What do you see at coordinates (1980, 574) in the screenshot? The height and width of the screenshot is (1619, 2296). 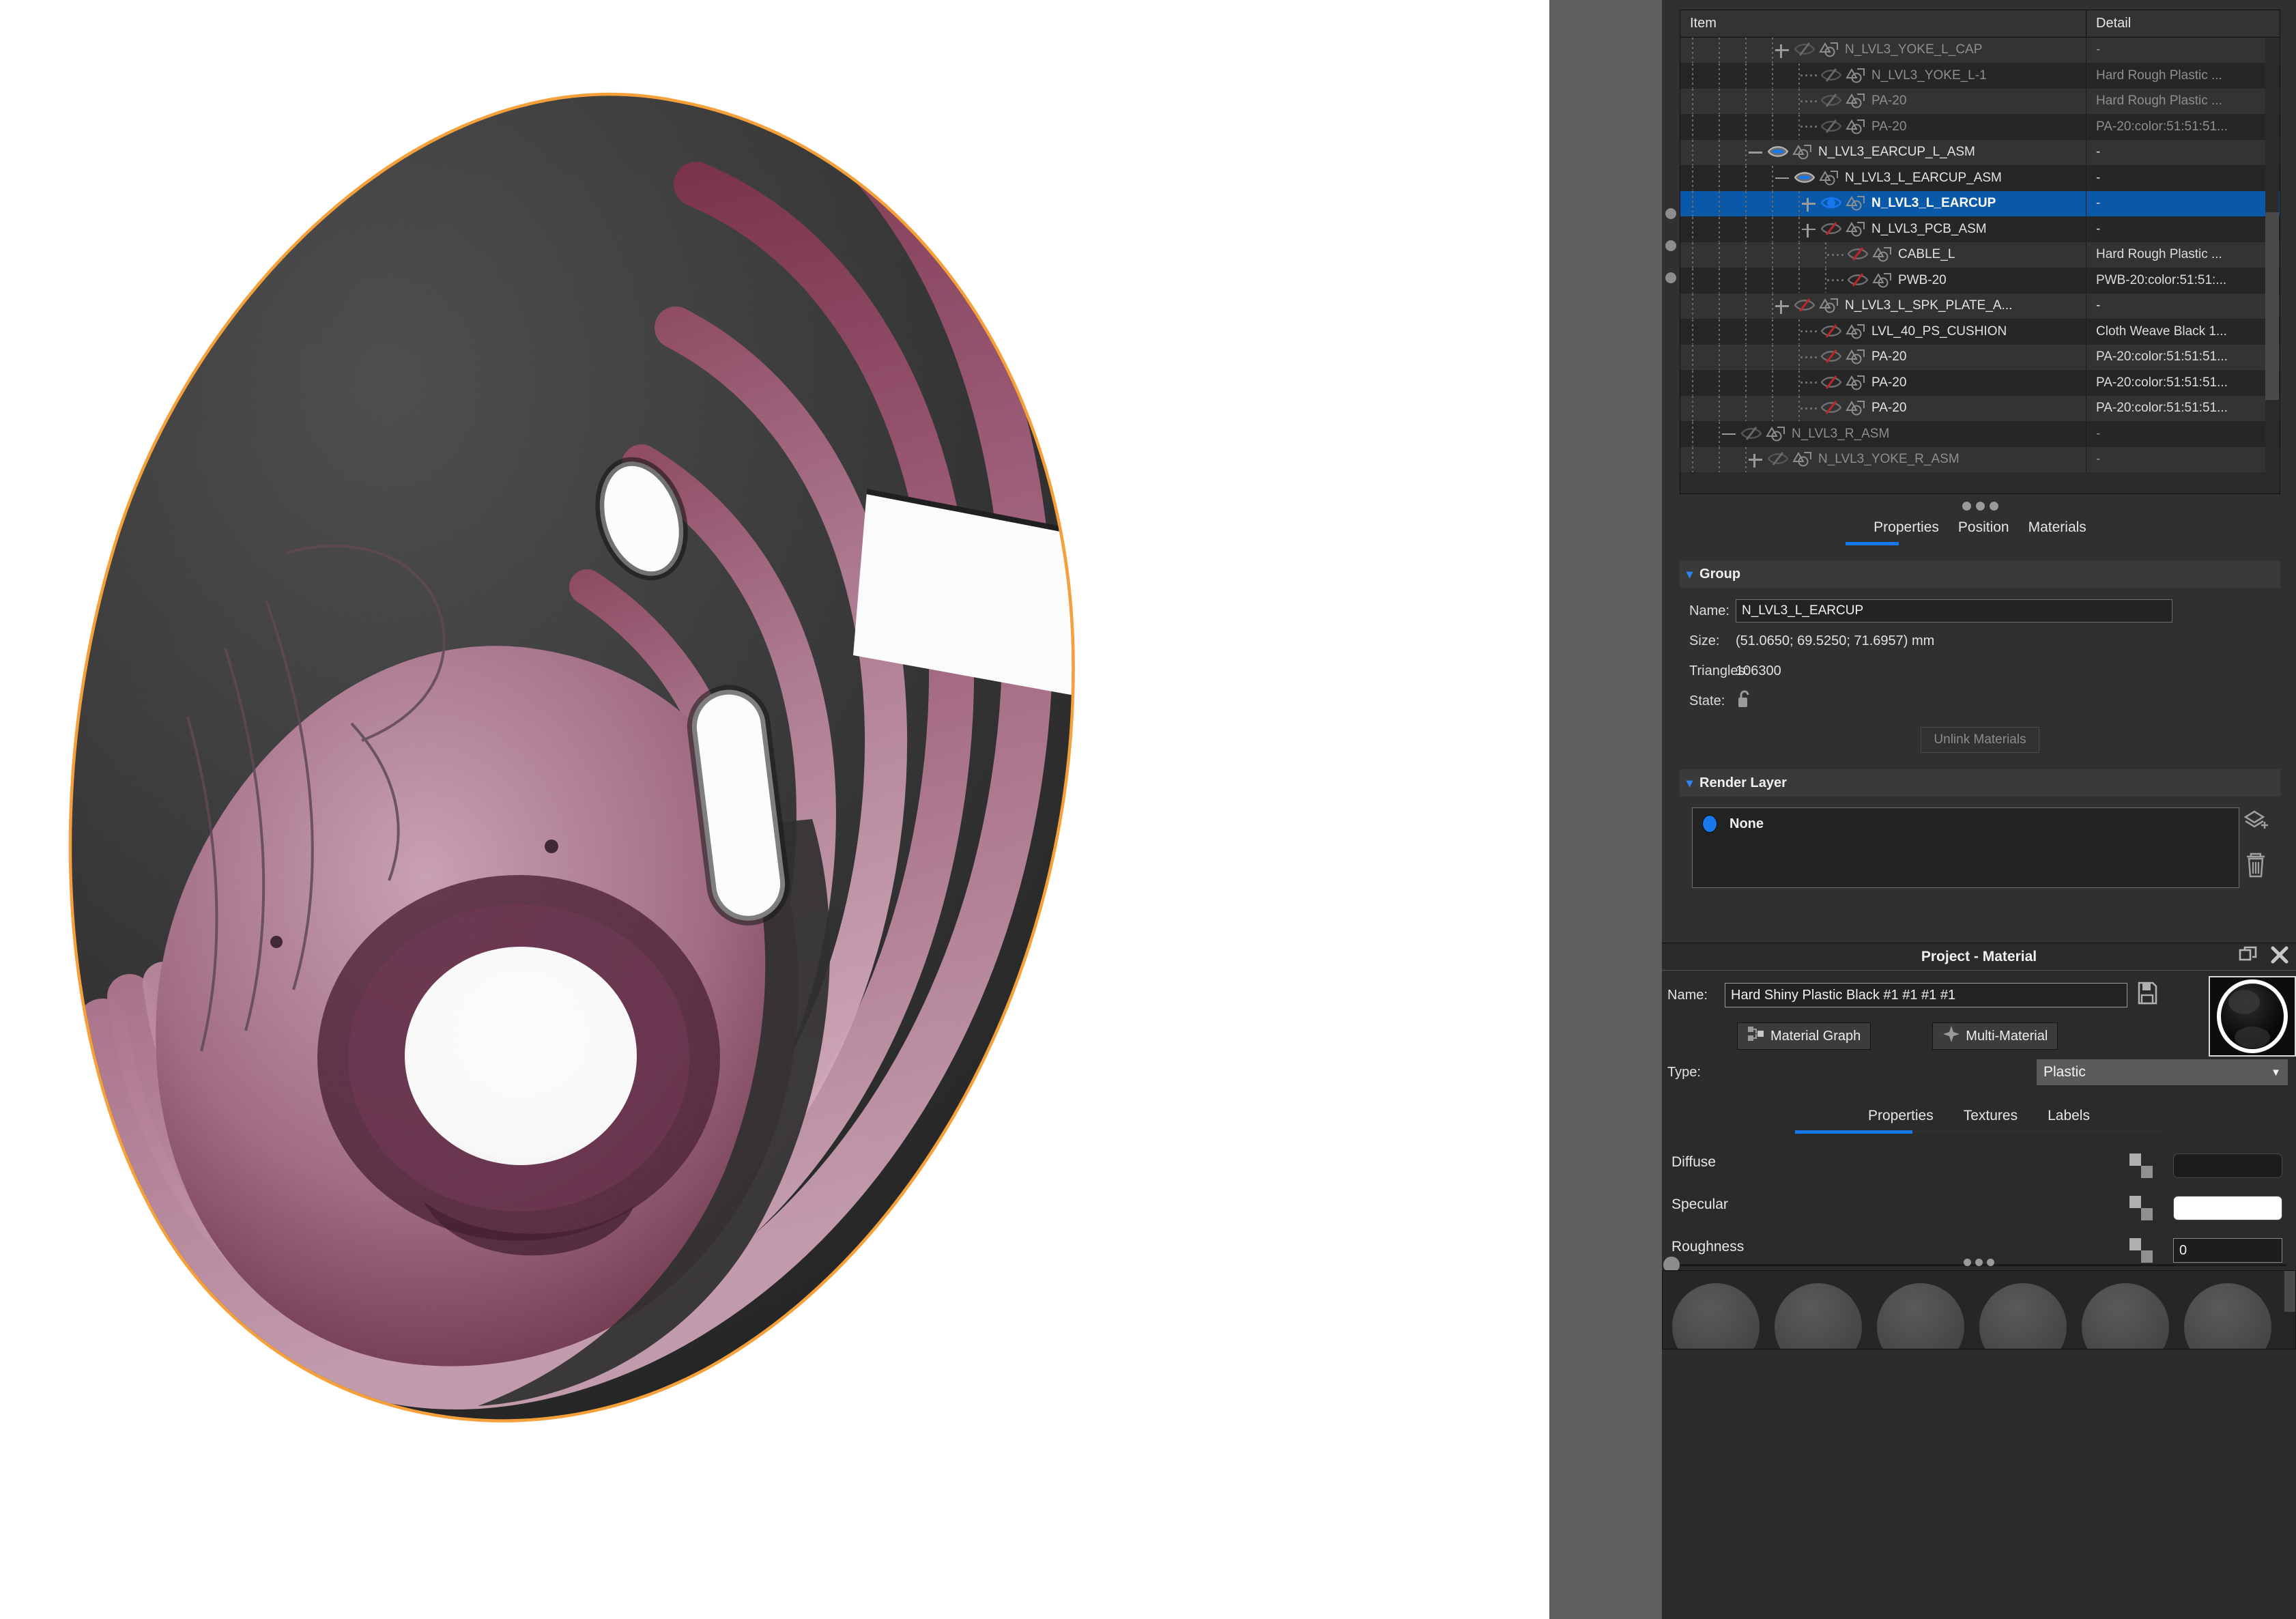 I see `group-section-header: ▾ Group` at bounding box center [1980, 574].